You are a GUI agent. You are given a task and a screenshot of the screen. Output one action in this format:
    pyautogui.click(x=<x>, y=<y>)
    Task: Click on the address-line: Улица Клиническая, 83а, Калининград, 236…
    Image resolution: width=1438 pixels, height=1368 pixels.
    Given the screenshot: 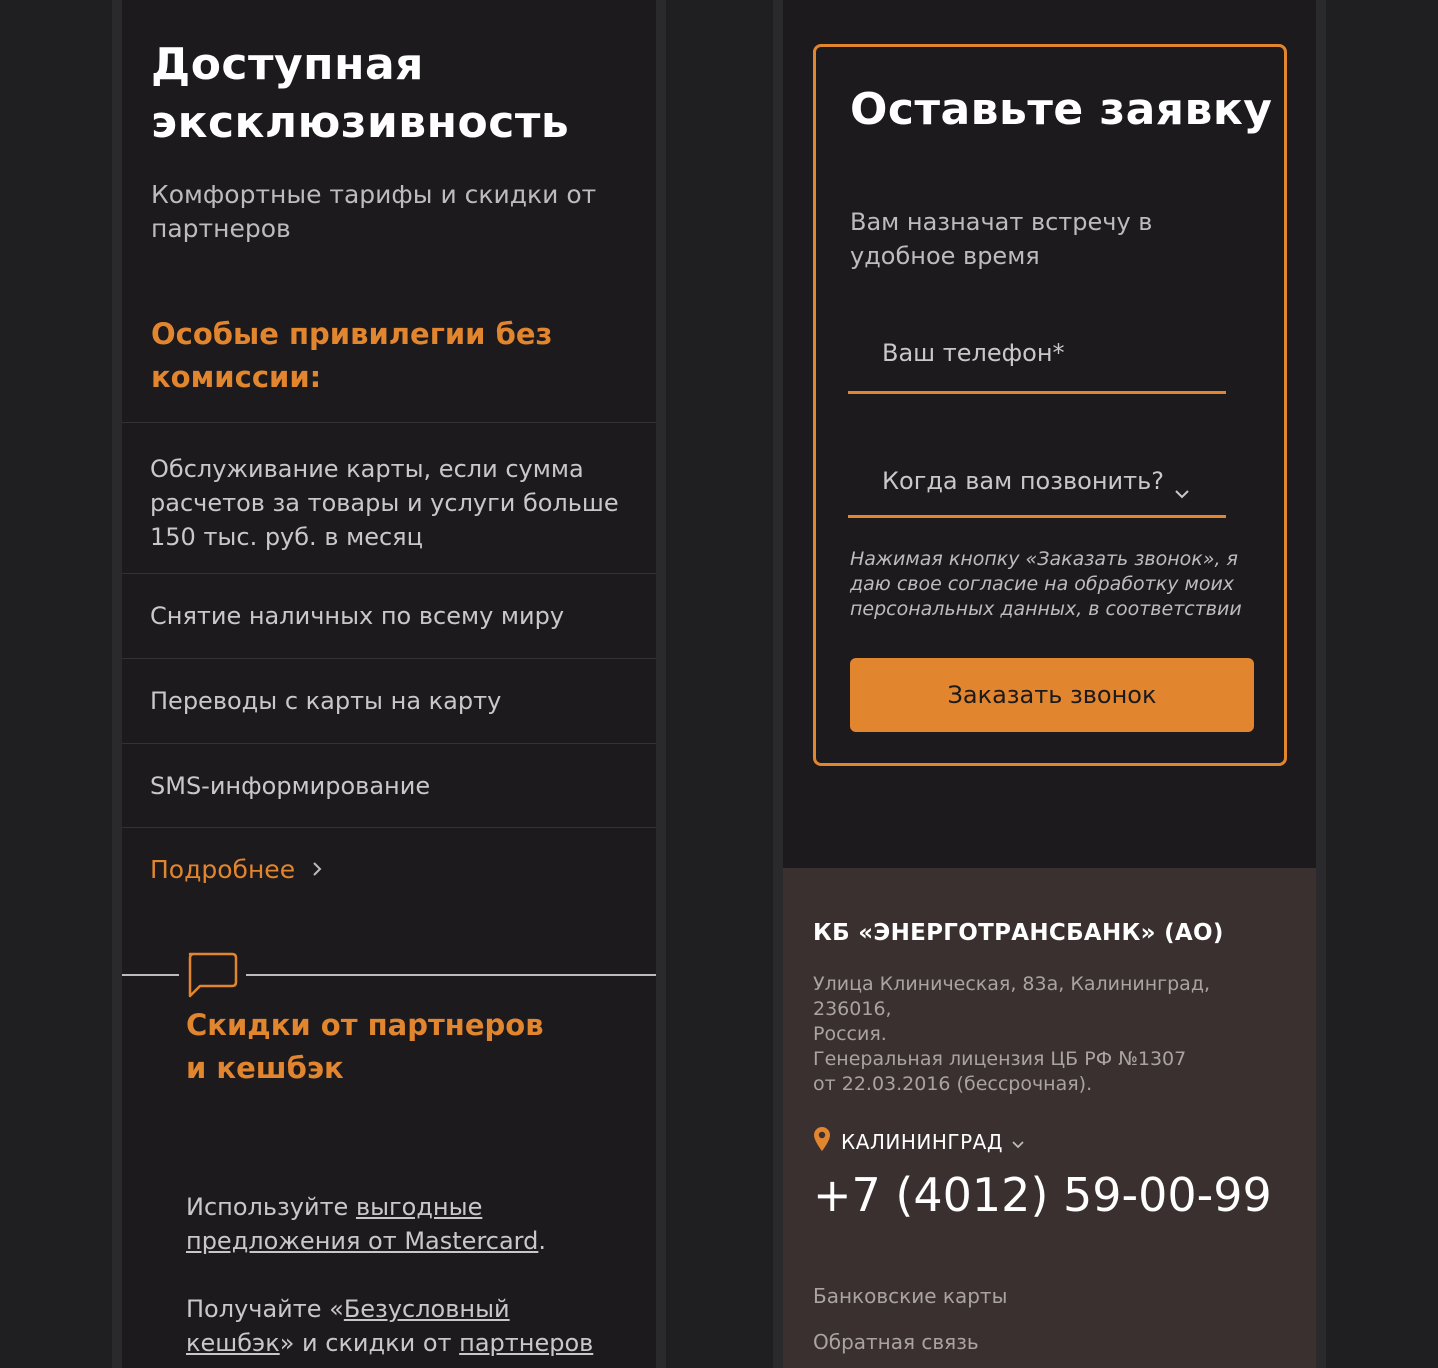 What is the action you would take?
    pyautogui.click(x=1012, y=996)
    